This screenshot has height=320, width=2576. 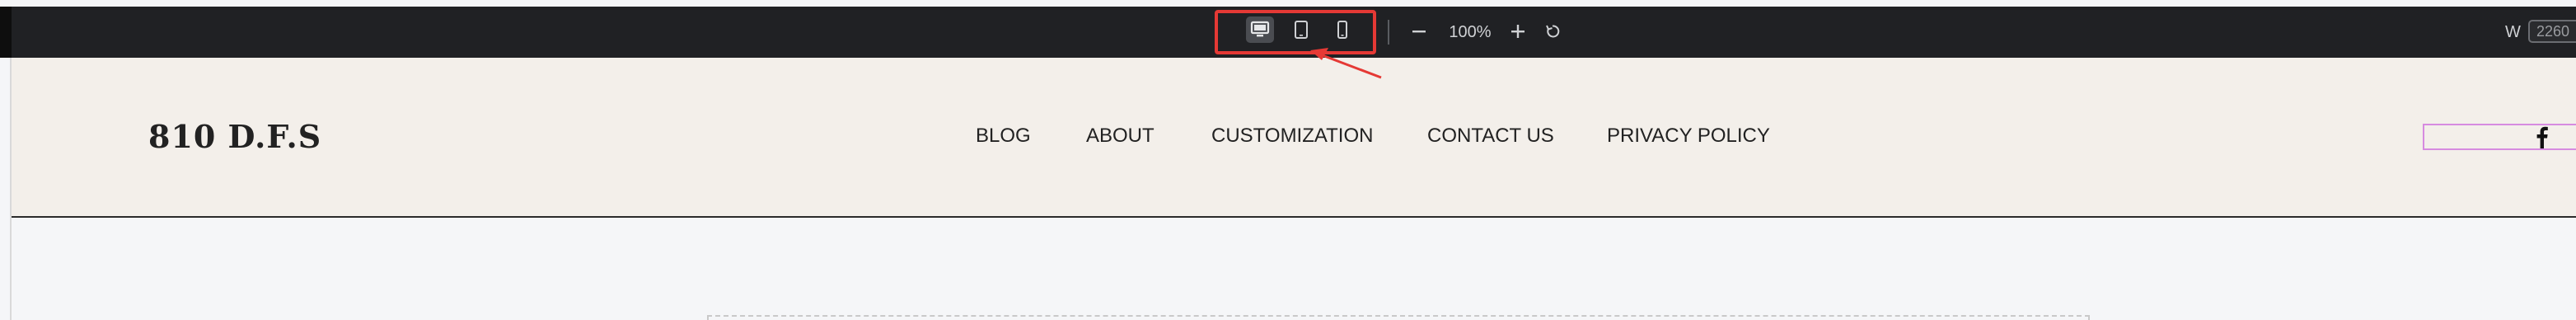 I want to click on left-panel-edge, so click(x=6, y=32).